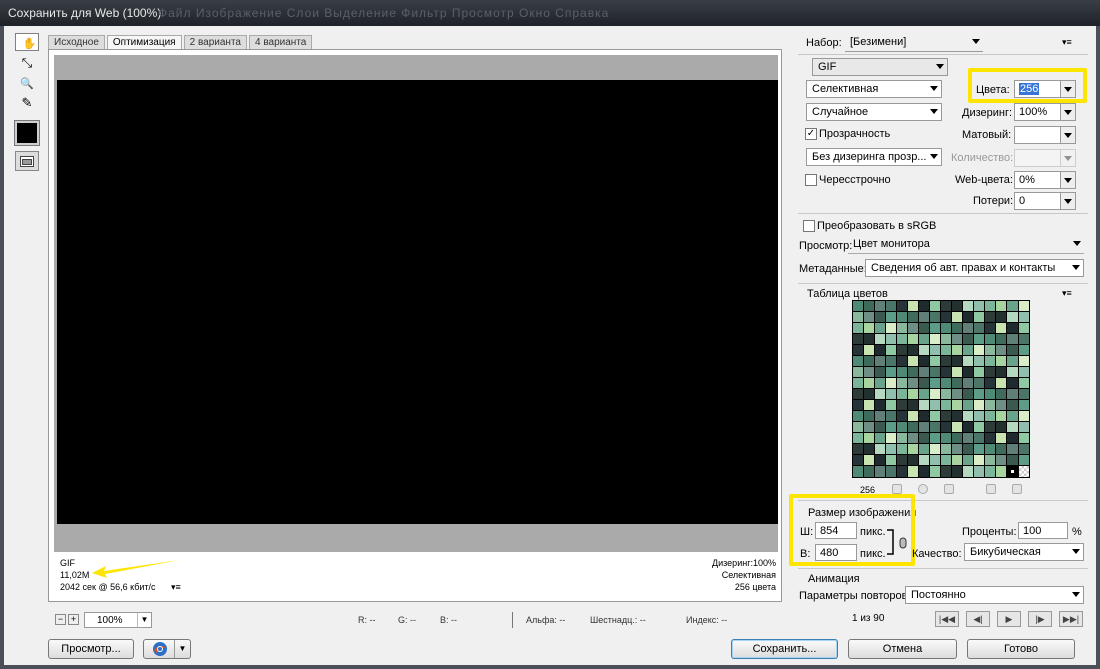 This screenshot has height=669, width=1100. What do you see at coordinates (27, 63) in the screenshot?
I see `slice-select-icon: ⤡` at bounding box center [27, 63].